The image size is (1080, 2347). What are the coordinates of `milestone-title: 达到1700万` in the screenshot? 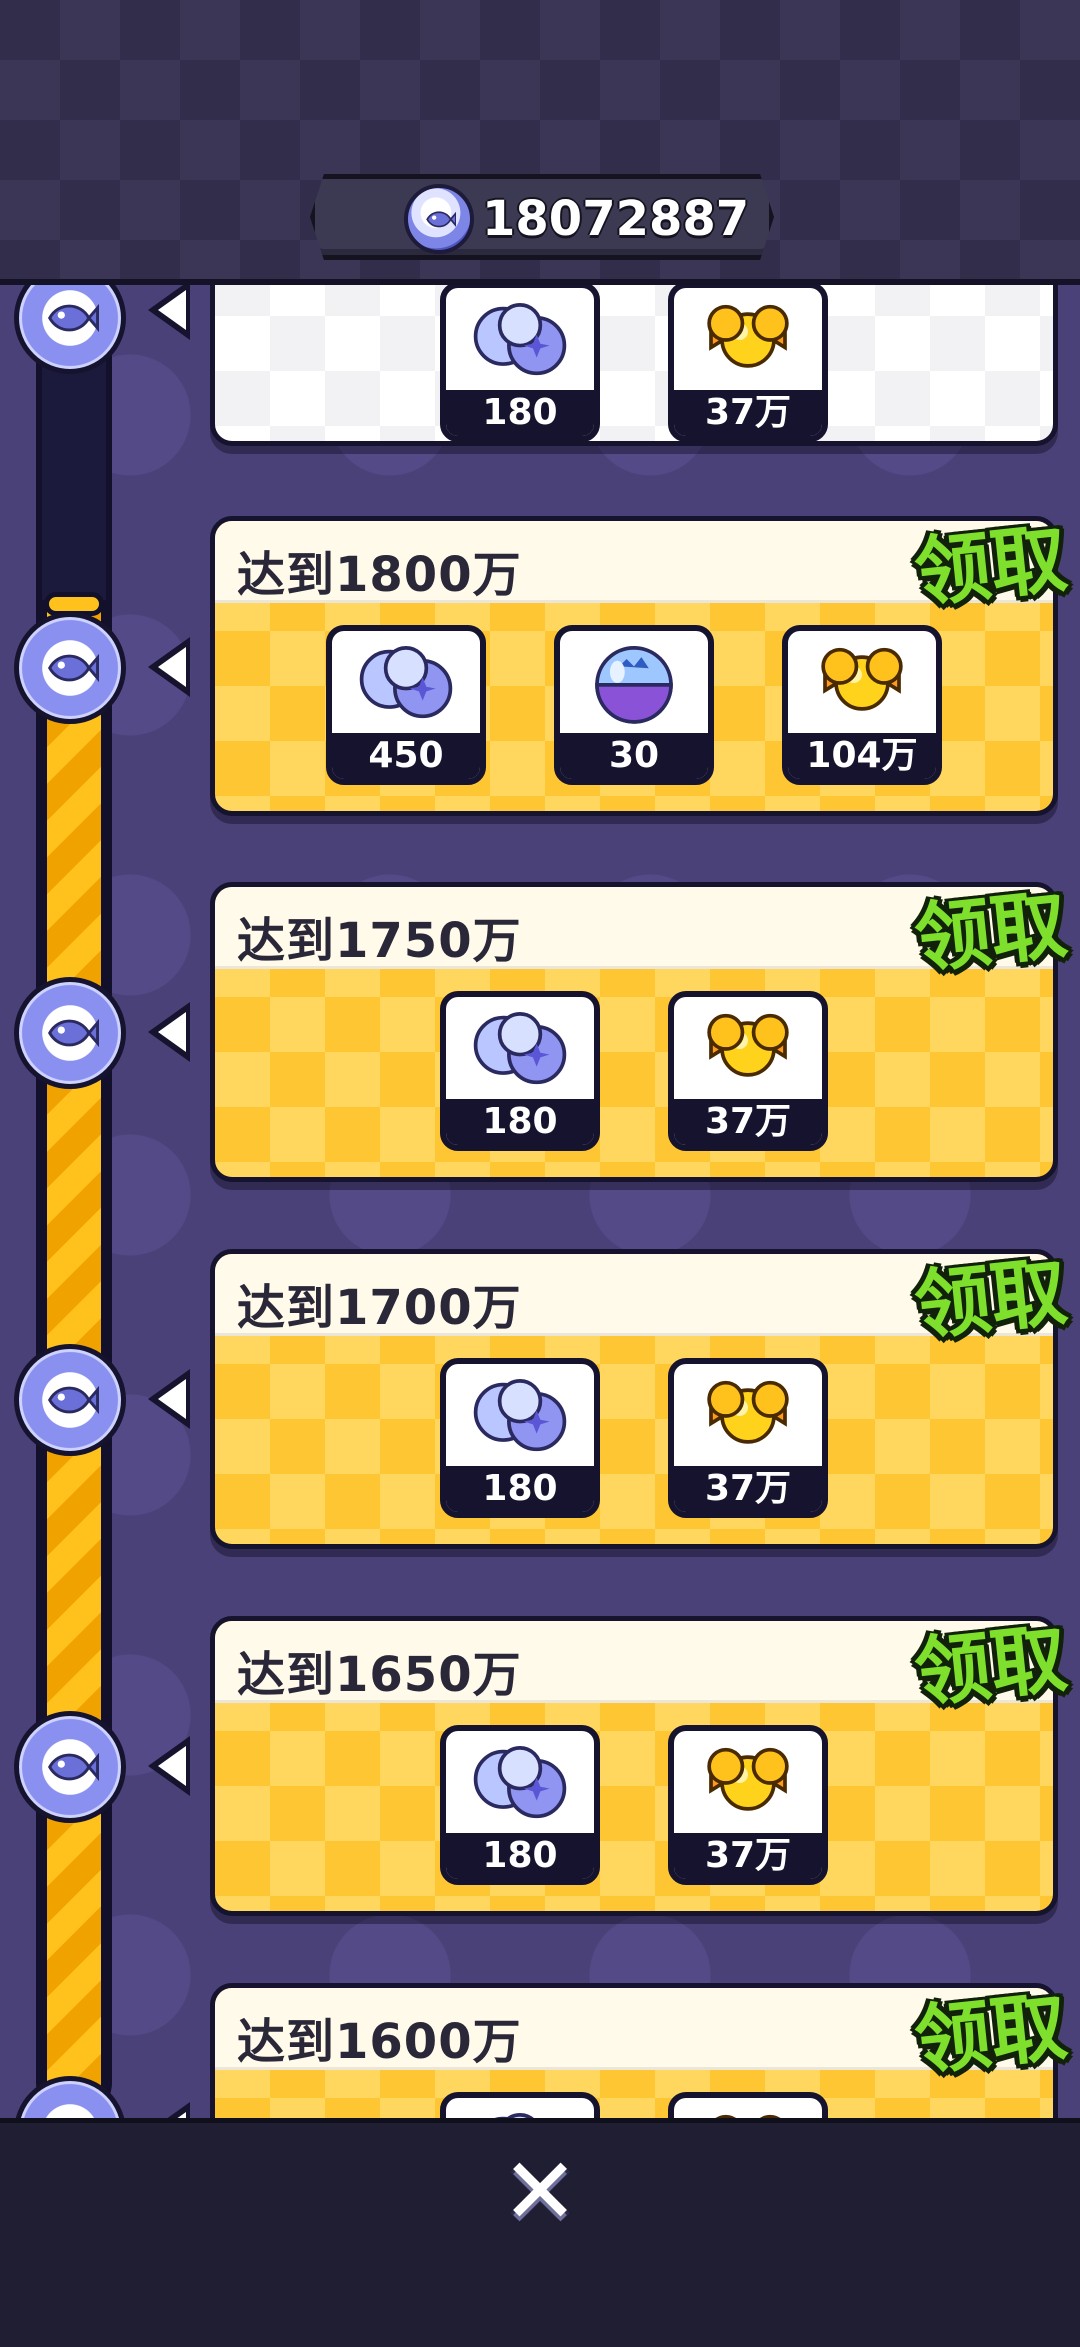 It's located at (379, 1308).